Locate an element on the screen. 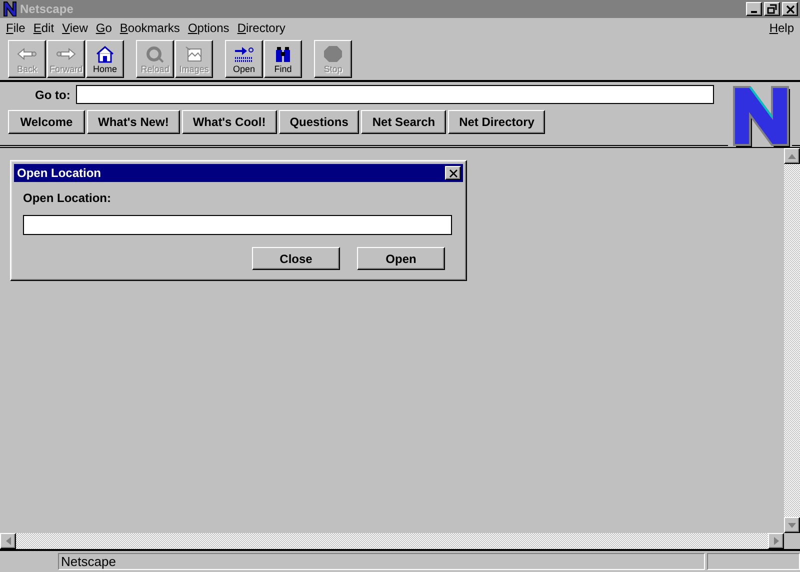 The image size is (800, 572). menu-item: Help is located at coordinates (781, 27).